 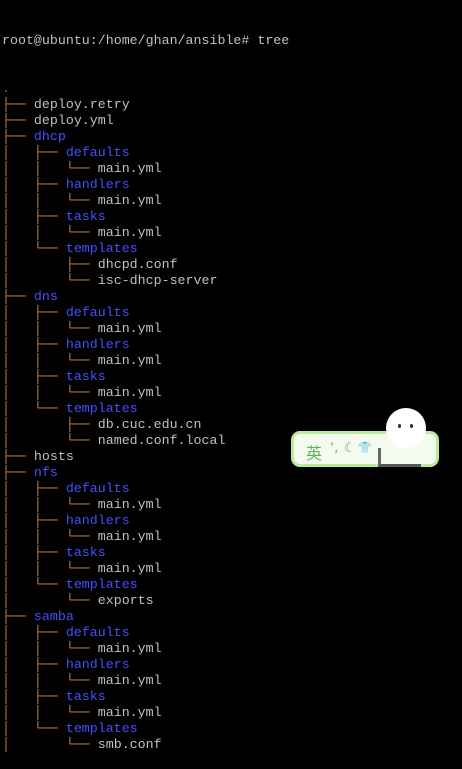 I want to click on tree-file: │ ├── dhcpd.conf, so click(x=145, y=265).